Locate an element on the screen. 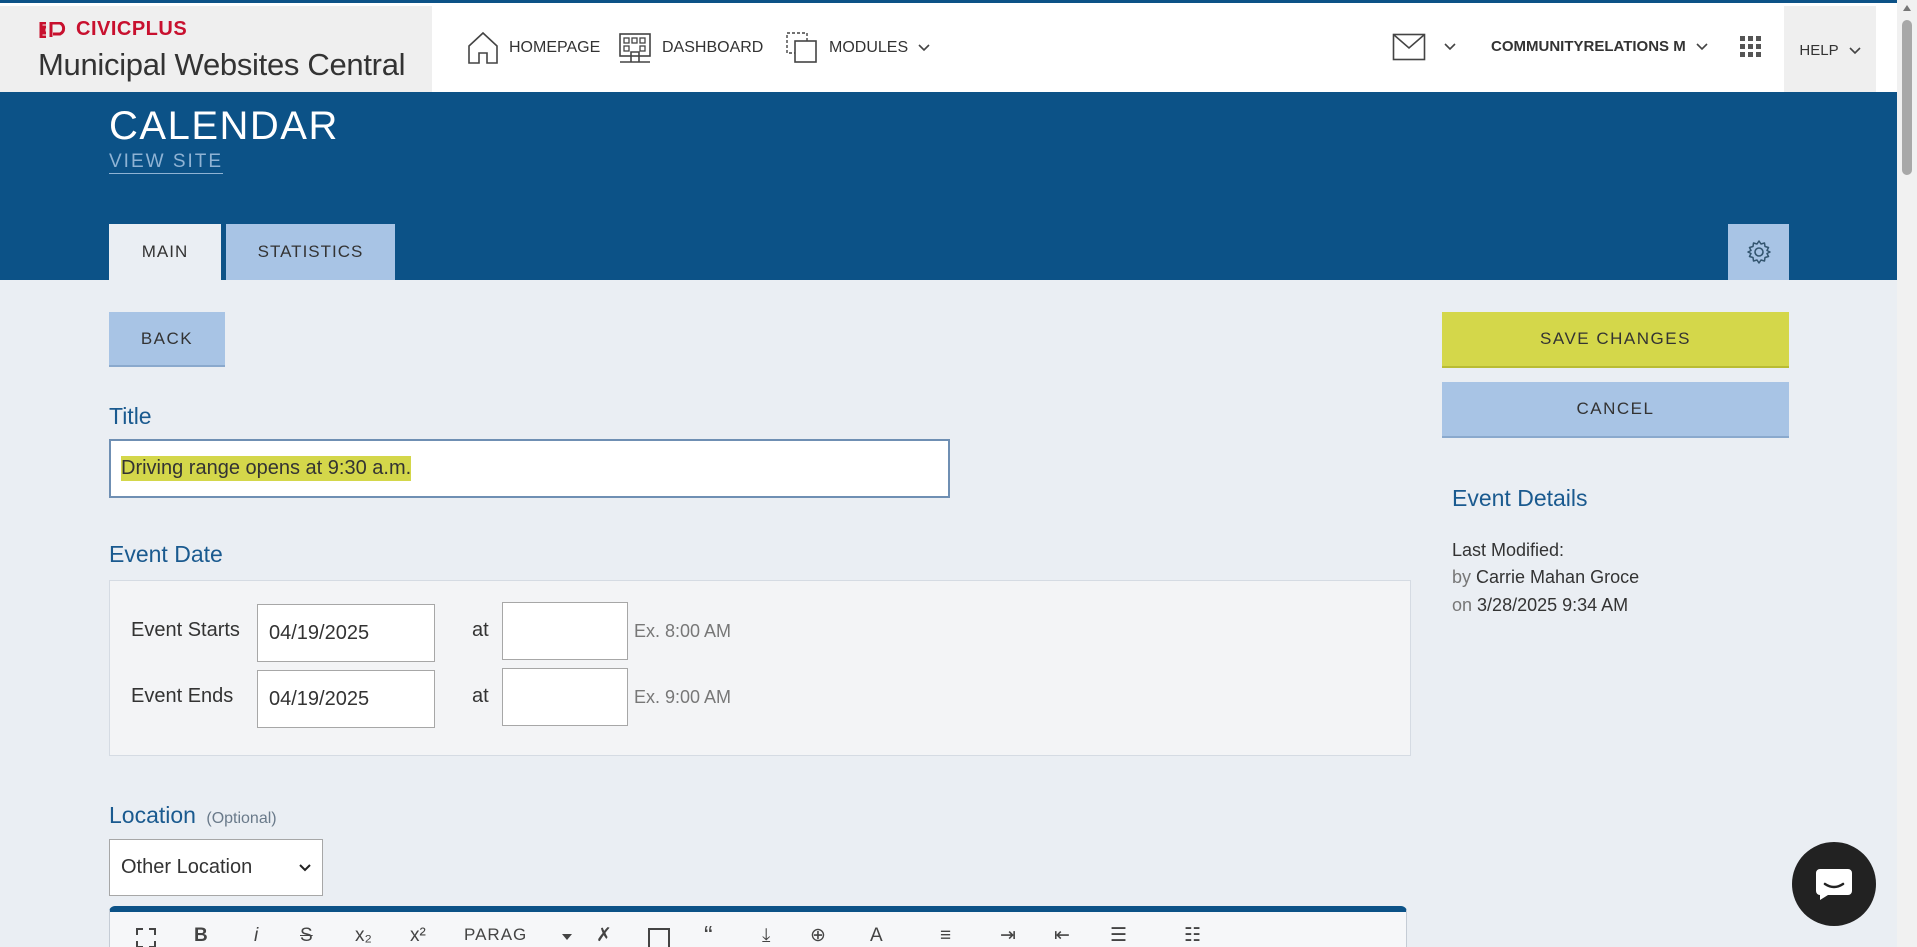  modified-on-value: 3/28/2025 9:34 AM is located at coordinates (1553, 605).